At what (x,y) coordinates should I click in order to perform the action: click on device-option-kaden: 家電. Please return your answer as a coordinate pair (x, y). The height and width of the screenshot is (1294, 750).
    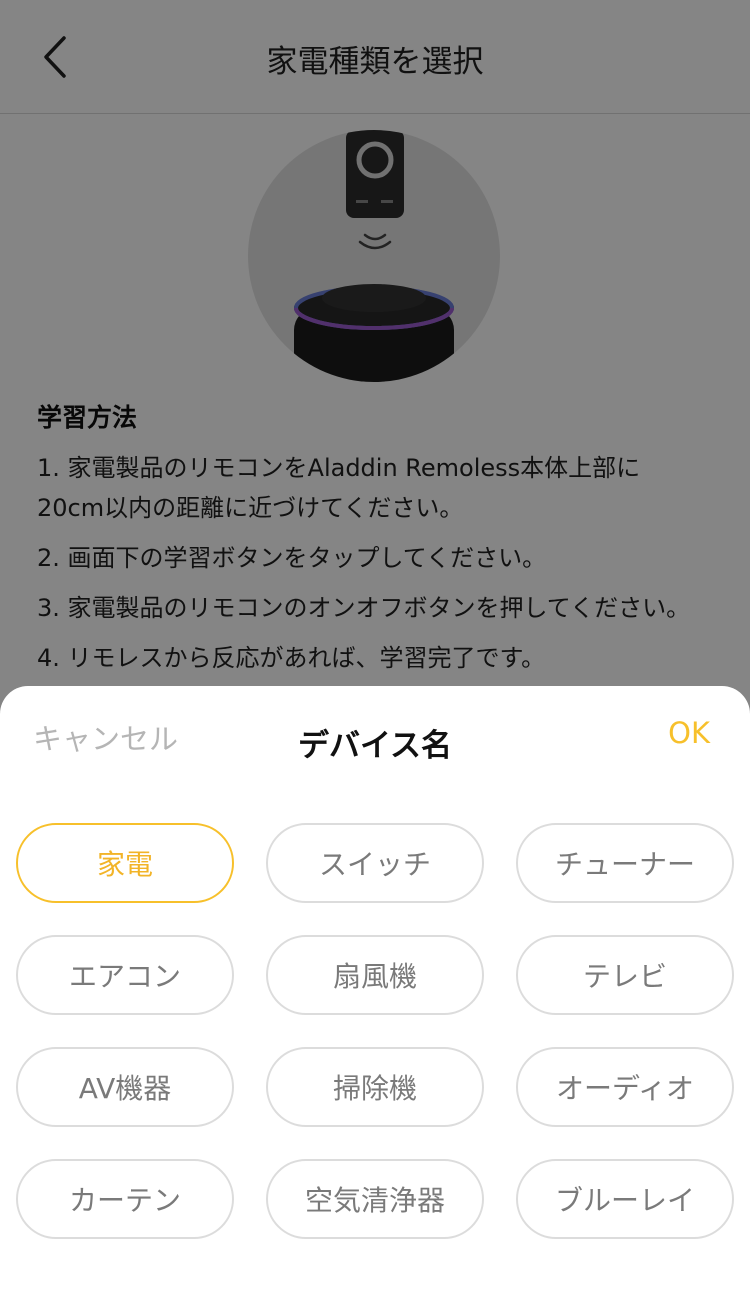
    Looking at the image, I should click on (125, 863).